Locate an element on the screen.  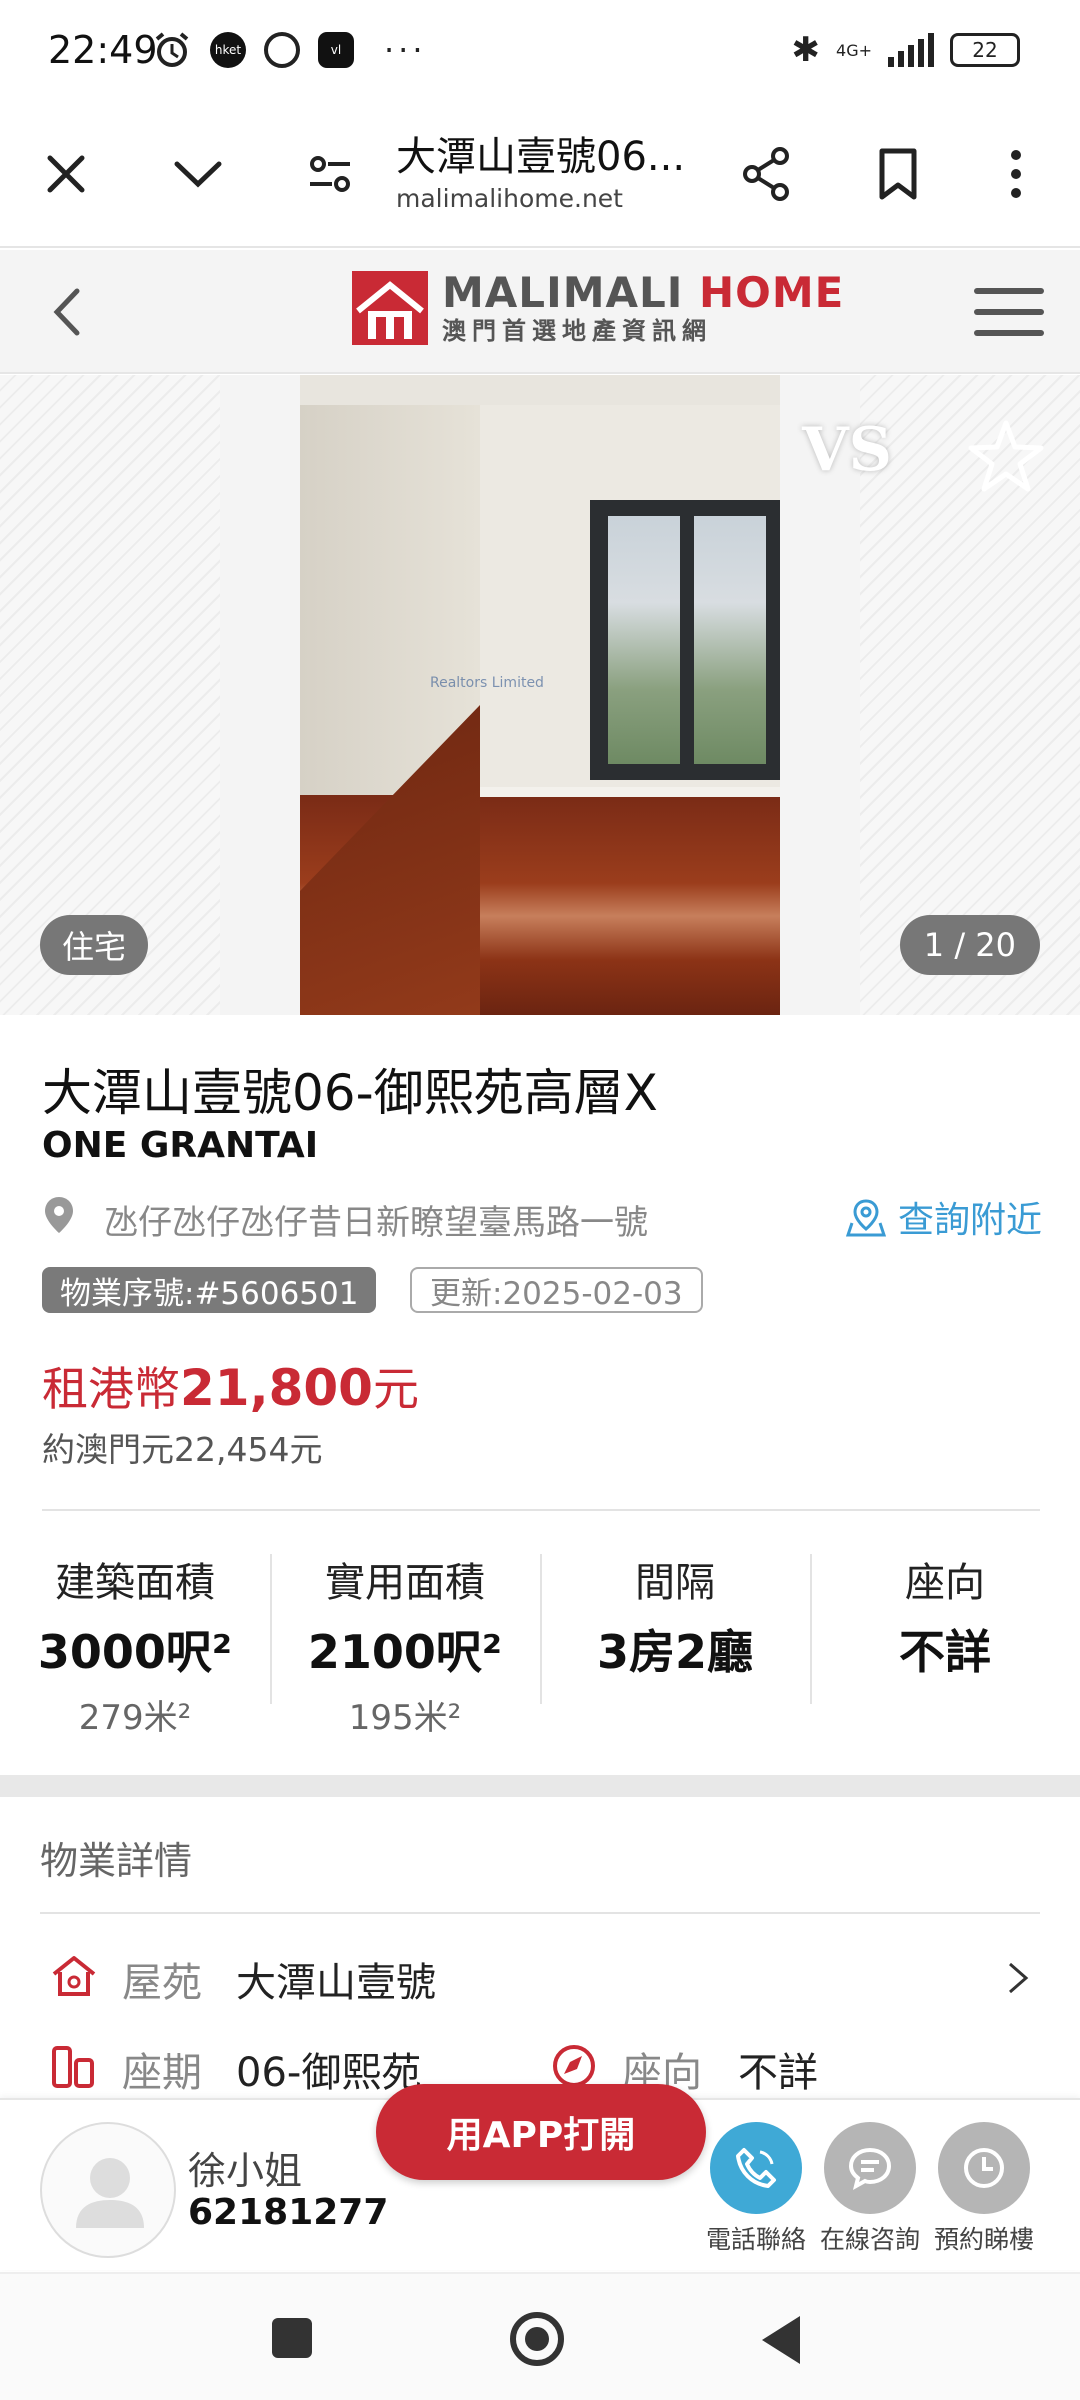
compare-button: VS is located at coordinates (847, 450).